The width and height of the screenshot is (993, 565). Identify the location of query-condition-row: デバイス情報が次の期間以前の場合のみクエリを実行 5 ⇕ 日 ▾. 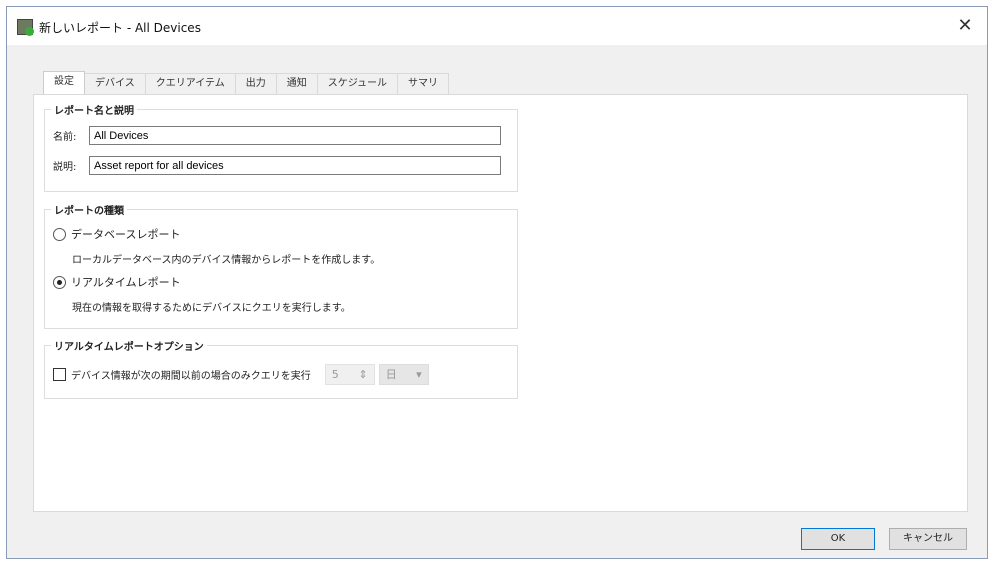
(241, 374).